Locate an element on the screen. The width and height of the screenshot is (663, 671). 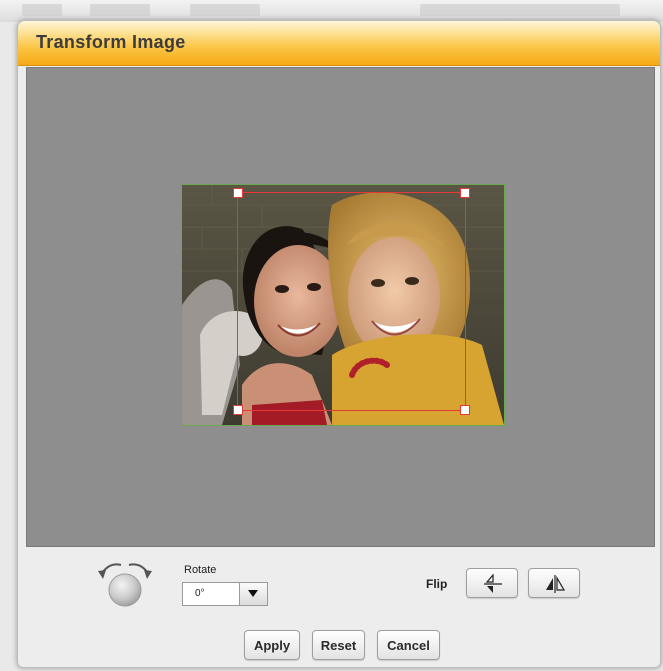
background-window-strip is located at coordinates (331, 11).